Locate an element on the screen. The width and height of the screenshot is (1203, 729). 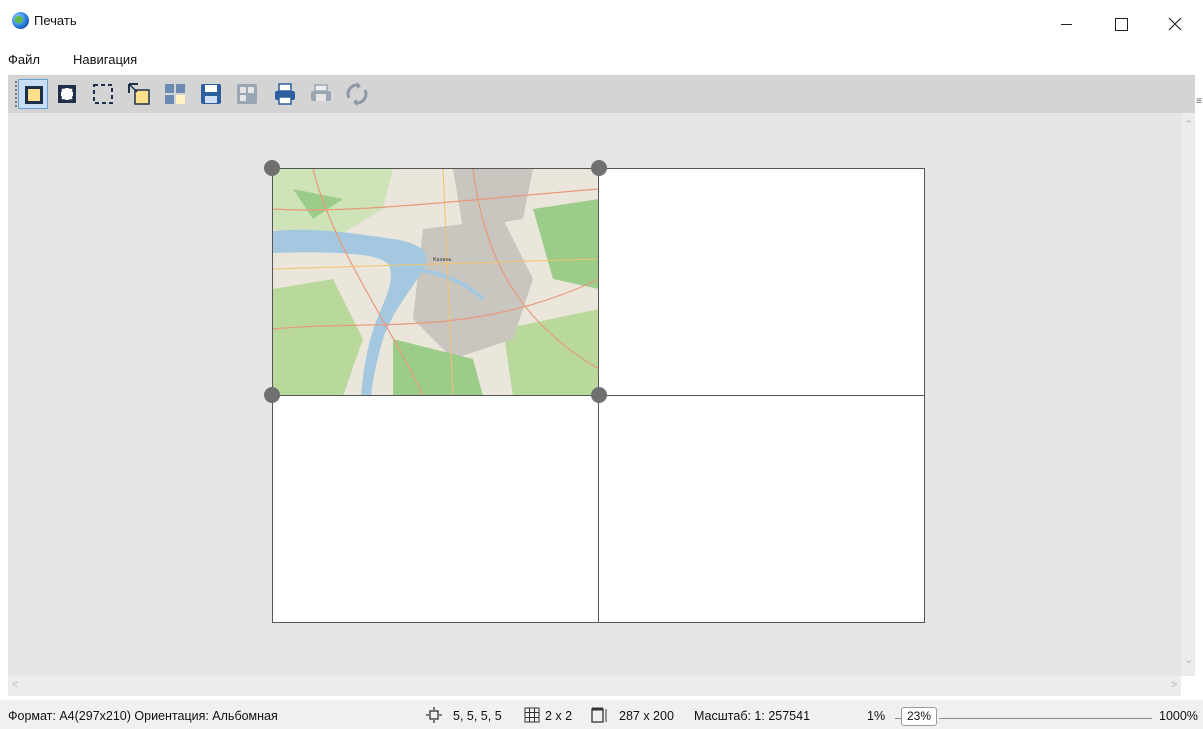
window-title: Печать is located at coordinates (55, 20).